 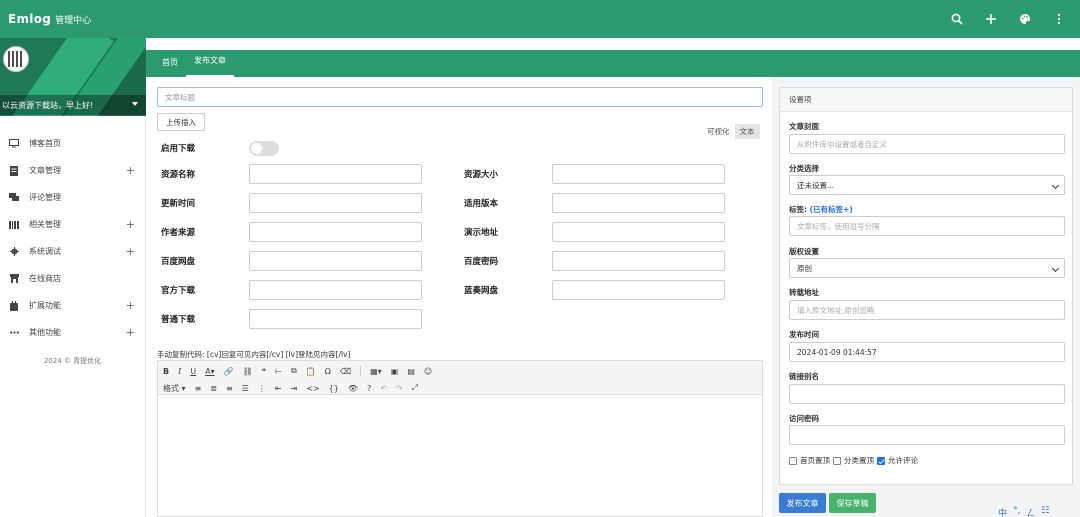 What do you see at coordinates (927, 268) in the screenshot?
I see `copyright-select: 原创` at bounding box center [927, 268].